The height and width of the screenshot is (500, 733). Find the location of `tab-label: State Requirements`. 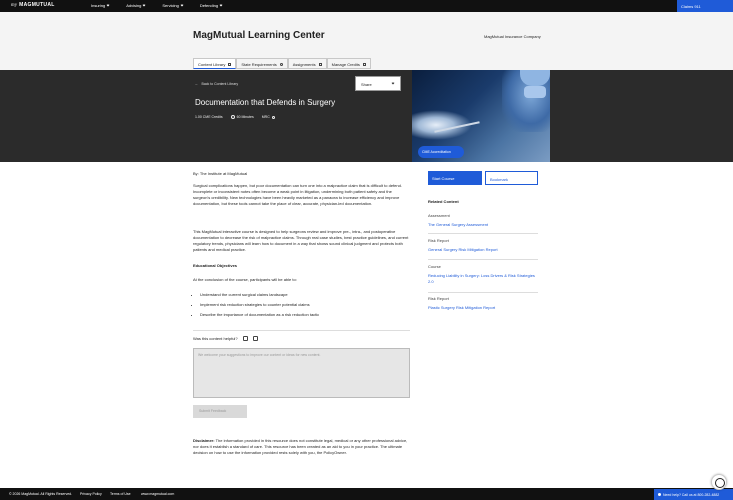

tab-label: State Requirements is located at coordinates (259, 64).